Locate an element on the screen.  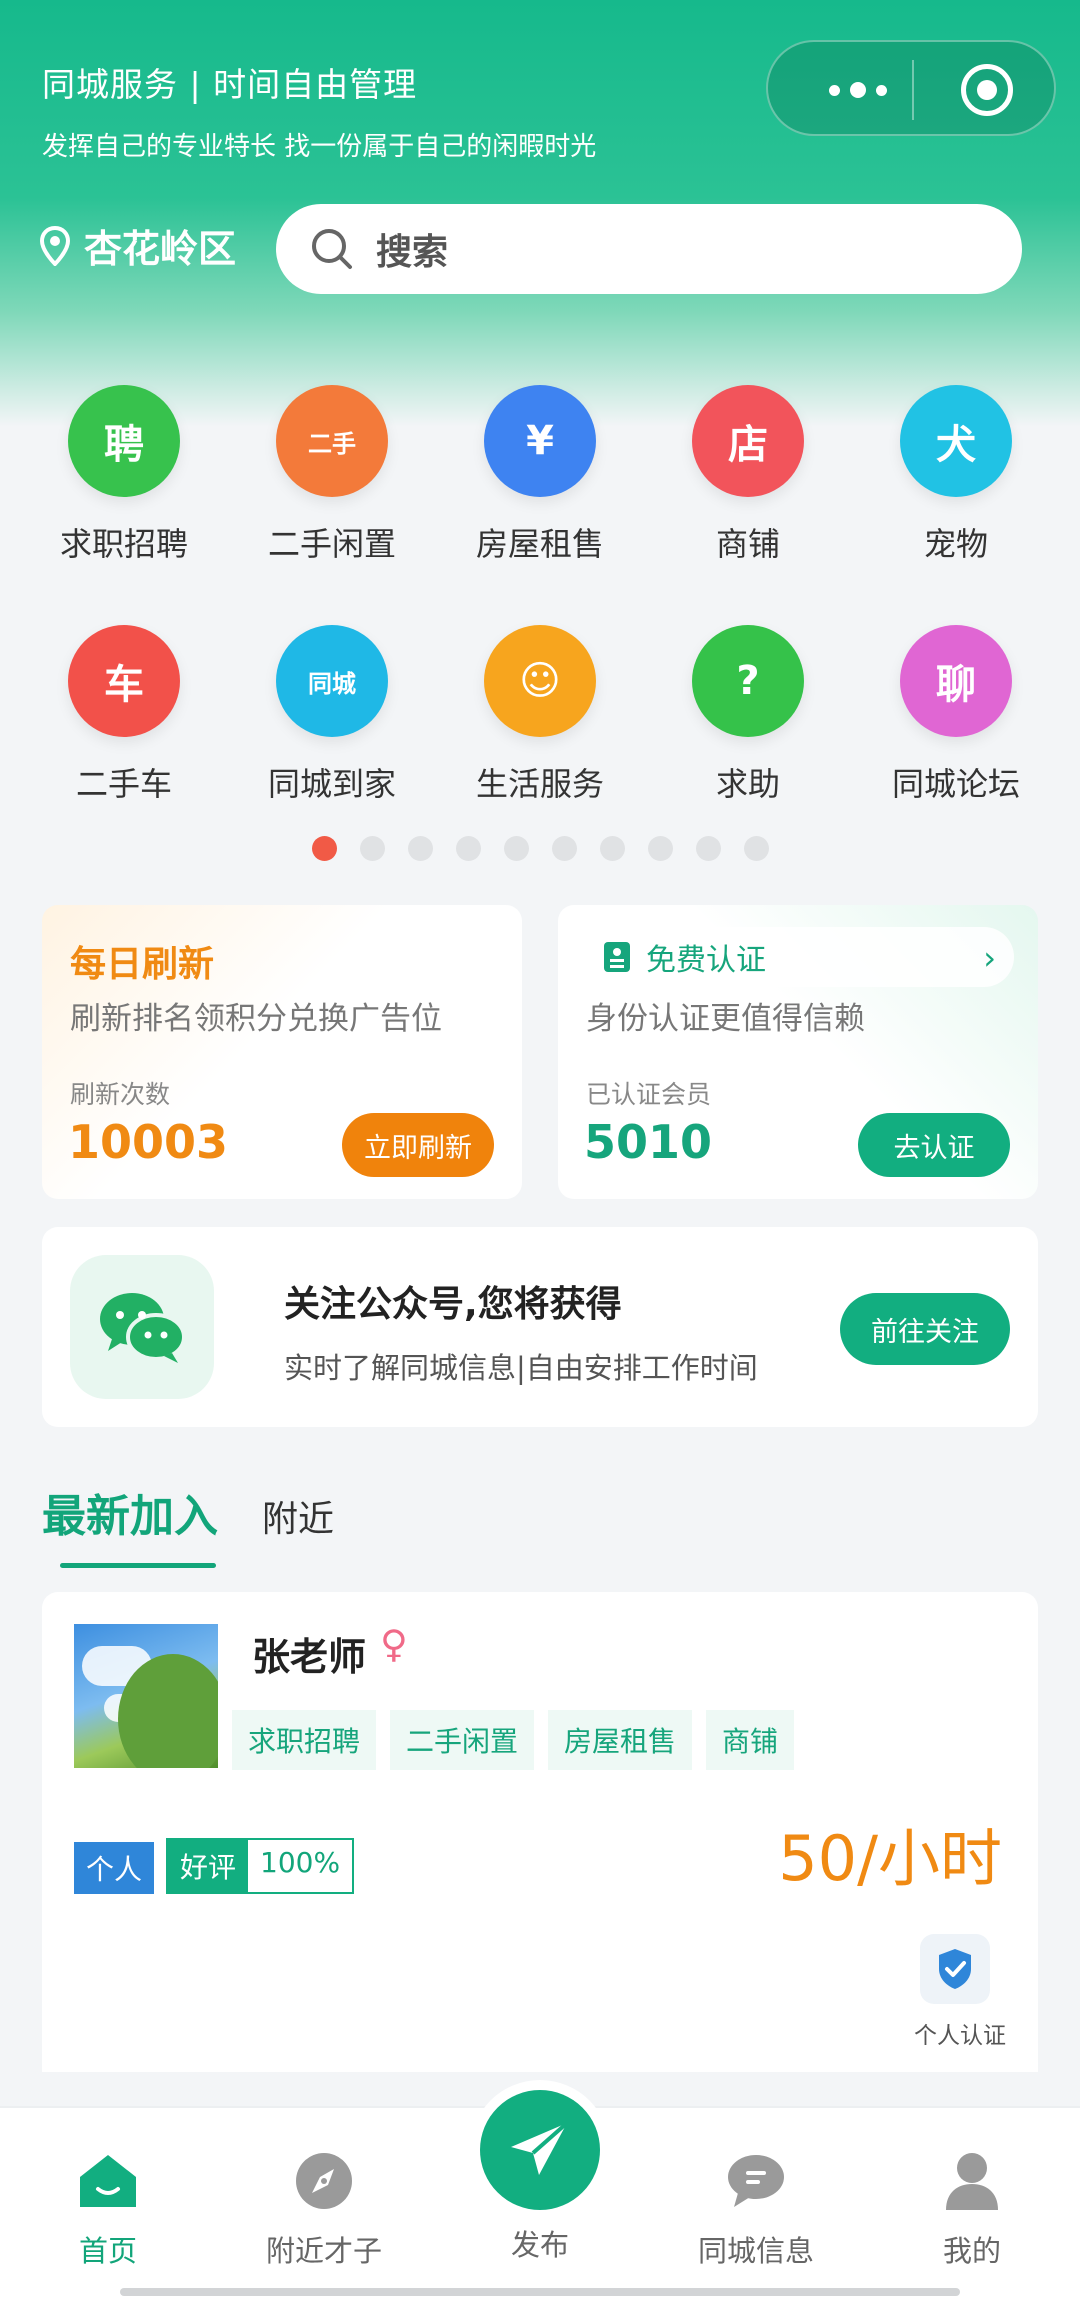
chevron-right-icon: › is located at coordinates (989, 958).